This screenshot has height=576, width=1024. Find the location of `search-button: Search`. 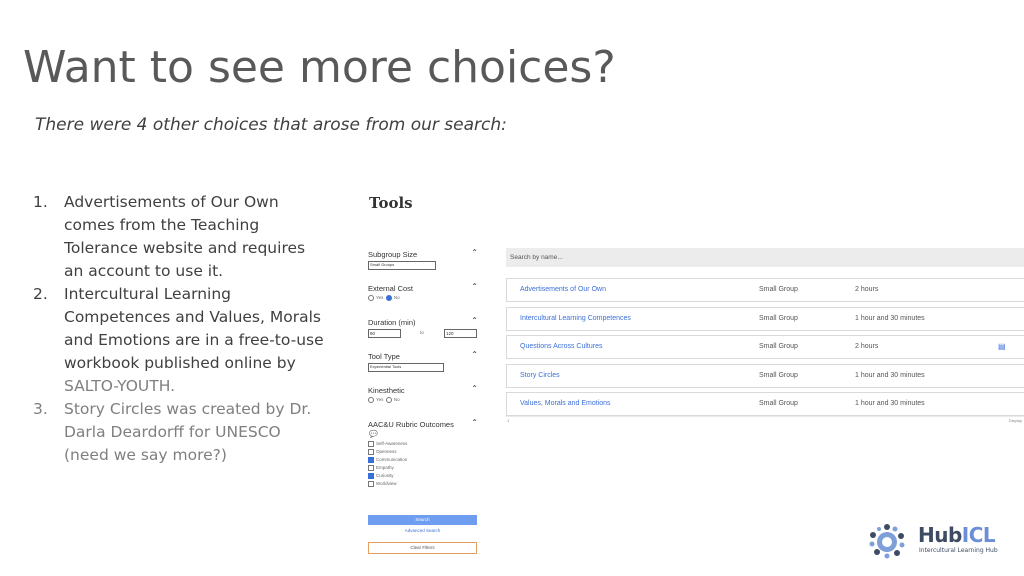

search-button: Search is located at coordinates (422, 520).